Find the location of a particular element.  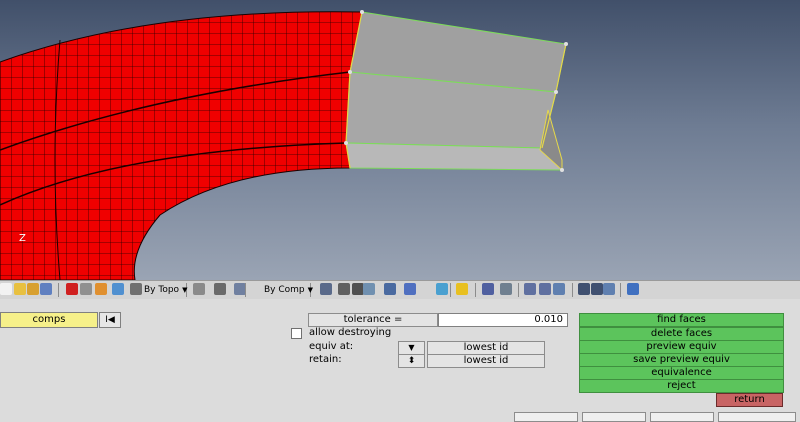

star-icon is located at coordinates (462, 289).